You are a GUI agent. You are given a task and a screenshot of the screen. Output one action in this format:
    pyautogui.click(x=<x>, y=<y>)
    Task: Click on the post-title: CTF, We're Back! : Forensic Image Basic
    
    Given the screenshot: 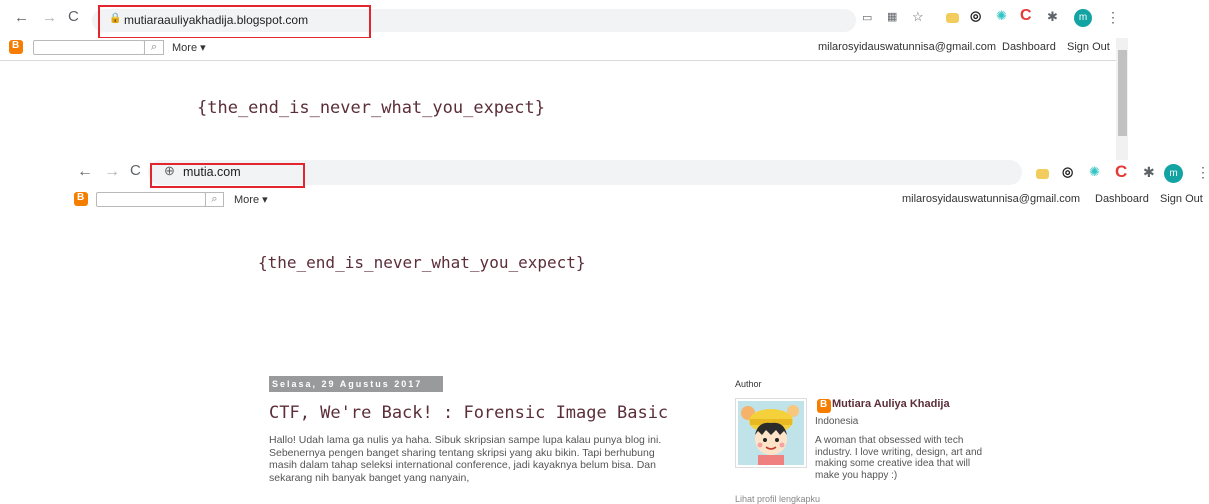 What is the action you would take?
    pyautogui.click(x=468, y=413)
    